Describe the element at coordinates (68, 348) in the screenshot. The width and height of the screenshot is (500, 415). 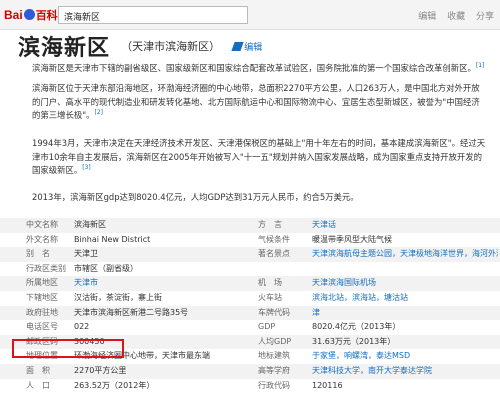
I see `highlight-box` at that location.